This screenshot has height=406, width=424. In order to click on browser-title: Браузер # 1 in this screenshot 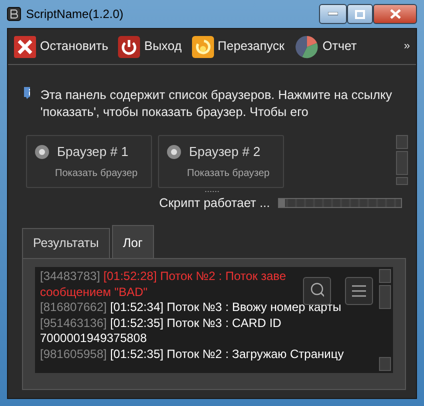, I will do `click(92, 152)`.